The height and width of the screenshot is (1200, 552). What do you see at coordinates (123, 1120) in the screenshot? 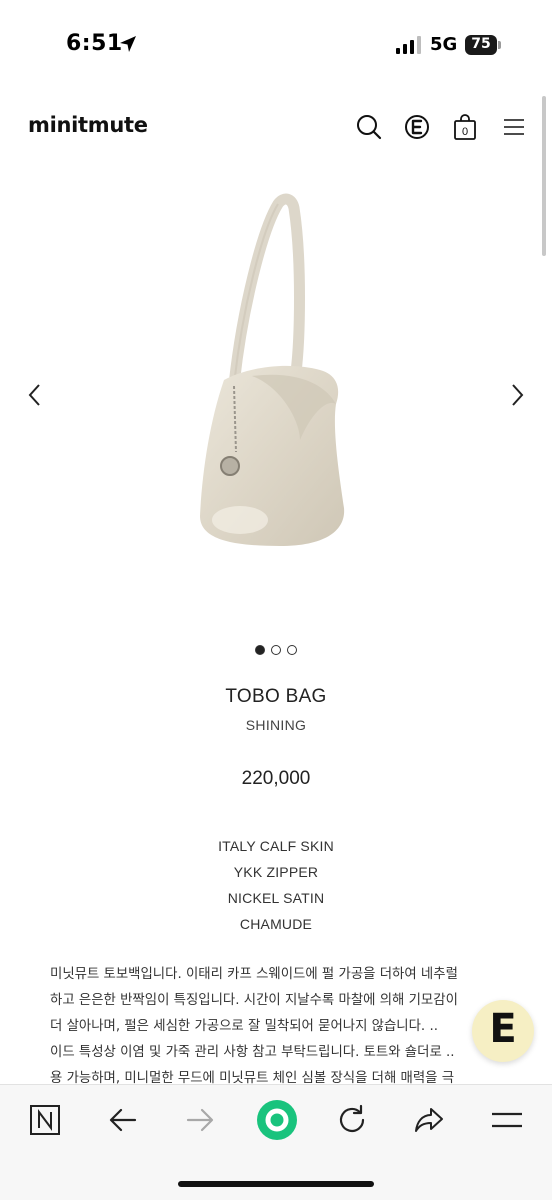
I see `back-arrow-icon` at bounding box center [123, 1120].